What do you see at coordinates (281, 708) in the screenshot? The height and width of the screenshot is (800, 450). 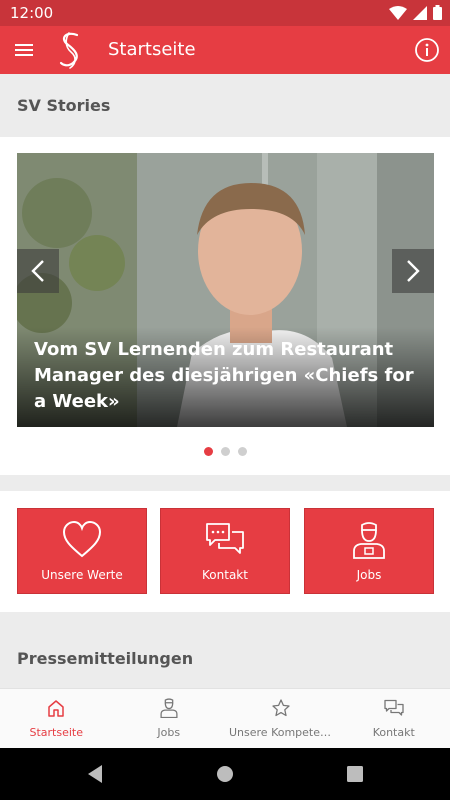 I see `star-icon` at bounding box center [281, 708].